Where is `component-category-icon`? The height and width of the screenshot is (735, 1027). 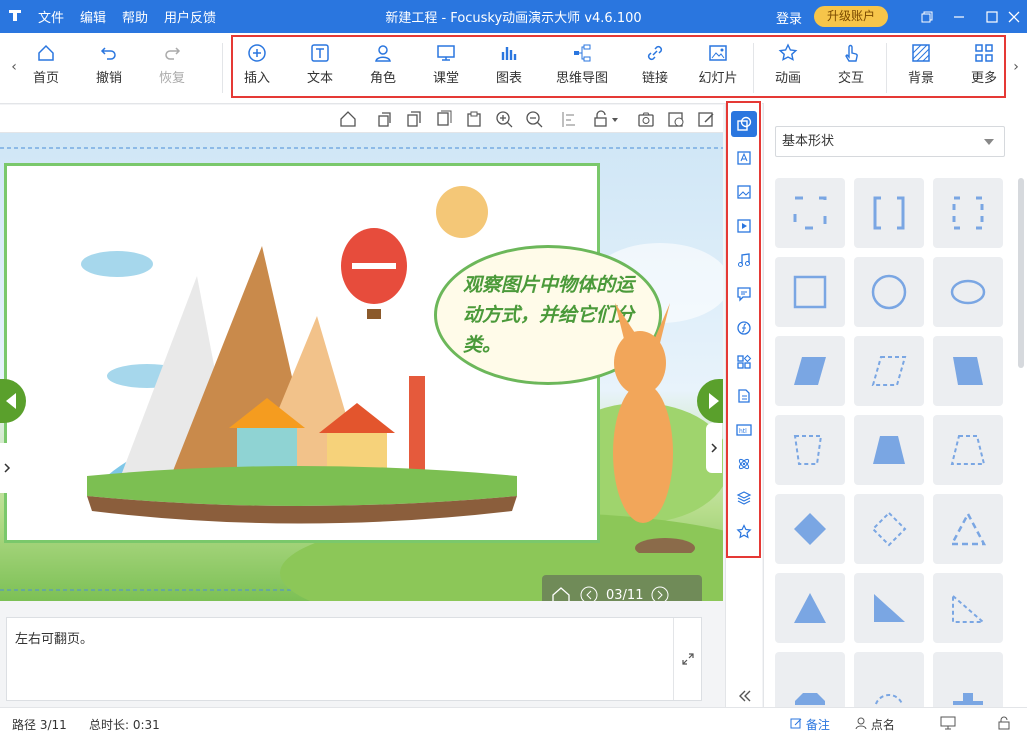 component-category-icon is located at coordinates (744, 362).